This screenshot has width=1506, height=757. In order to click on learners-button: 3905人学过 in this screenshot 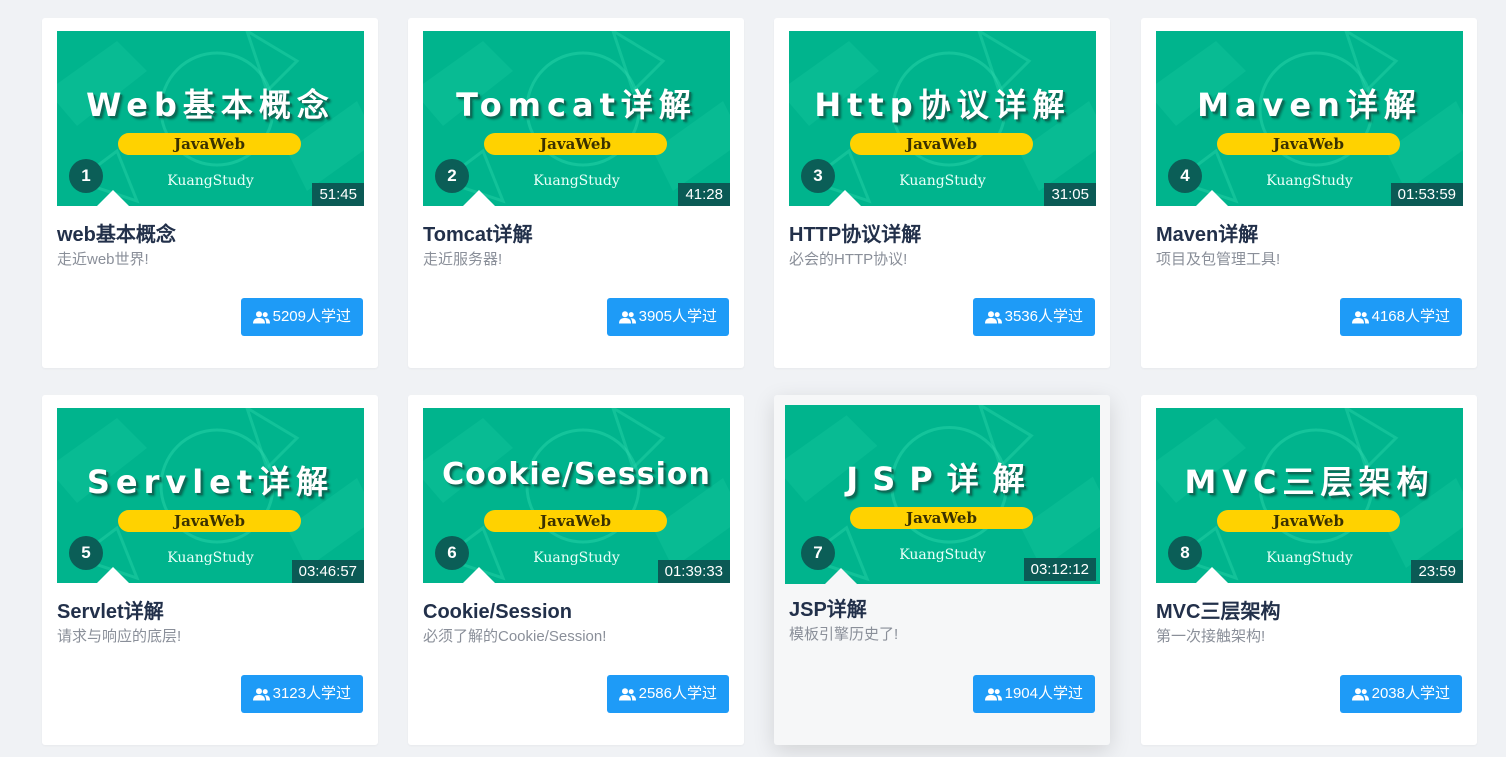, I will do `click(667, 317)`.